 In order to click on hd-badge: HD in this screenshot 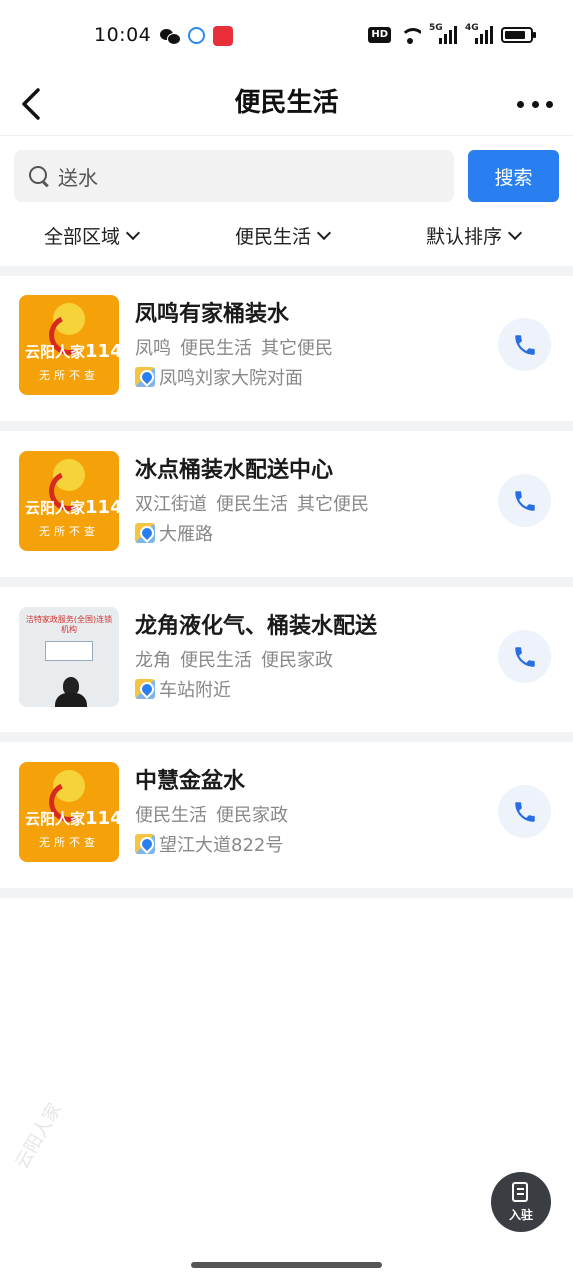, I will do `click(379, 35)`.